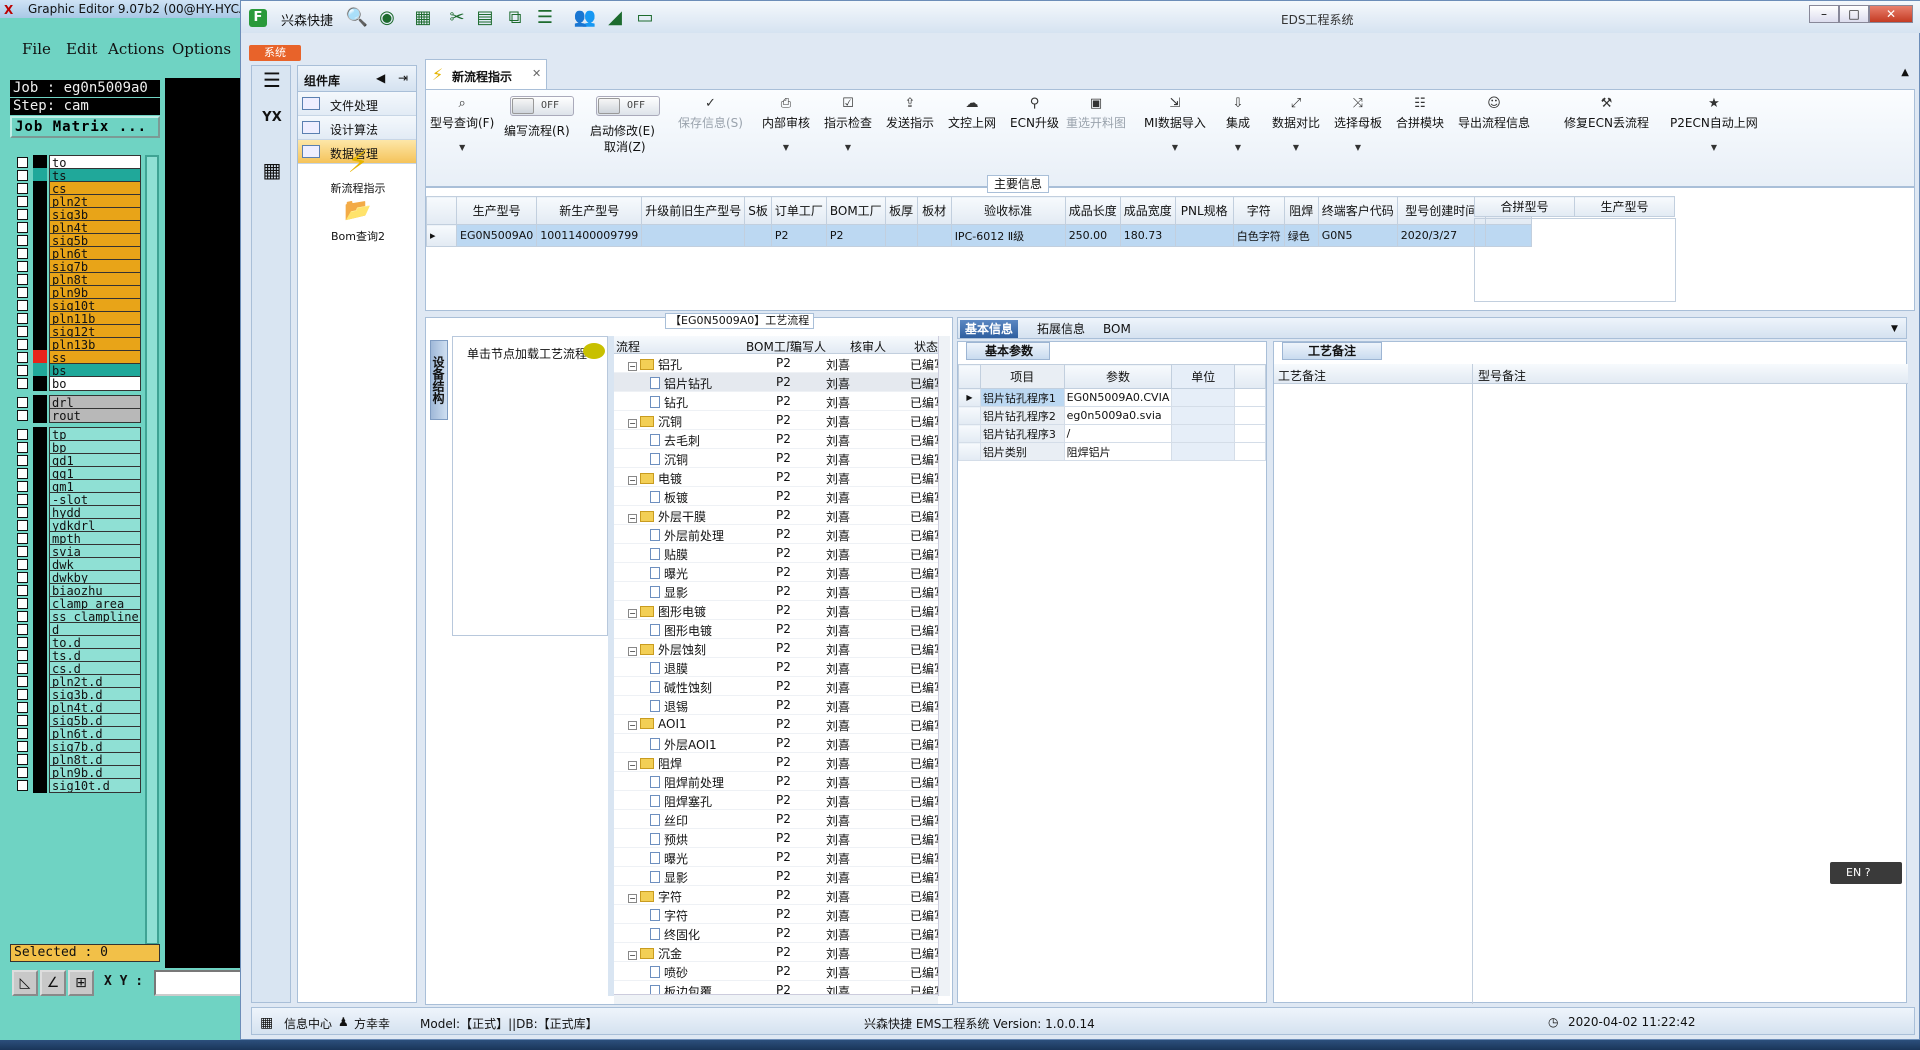 The width and height of the screenshot is (1920, 1050). Describe the element at coordinates (403, 78) in the screenshot. I see `pin-icon: ⇥` at that location.